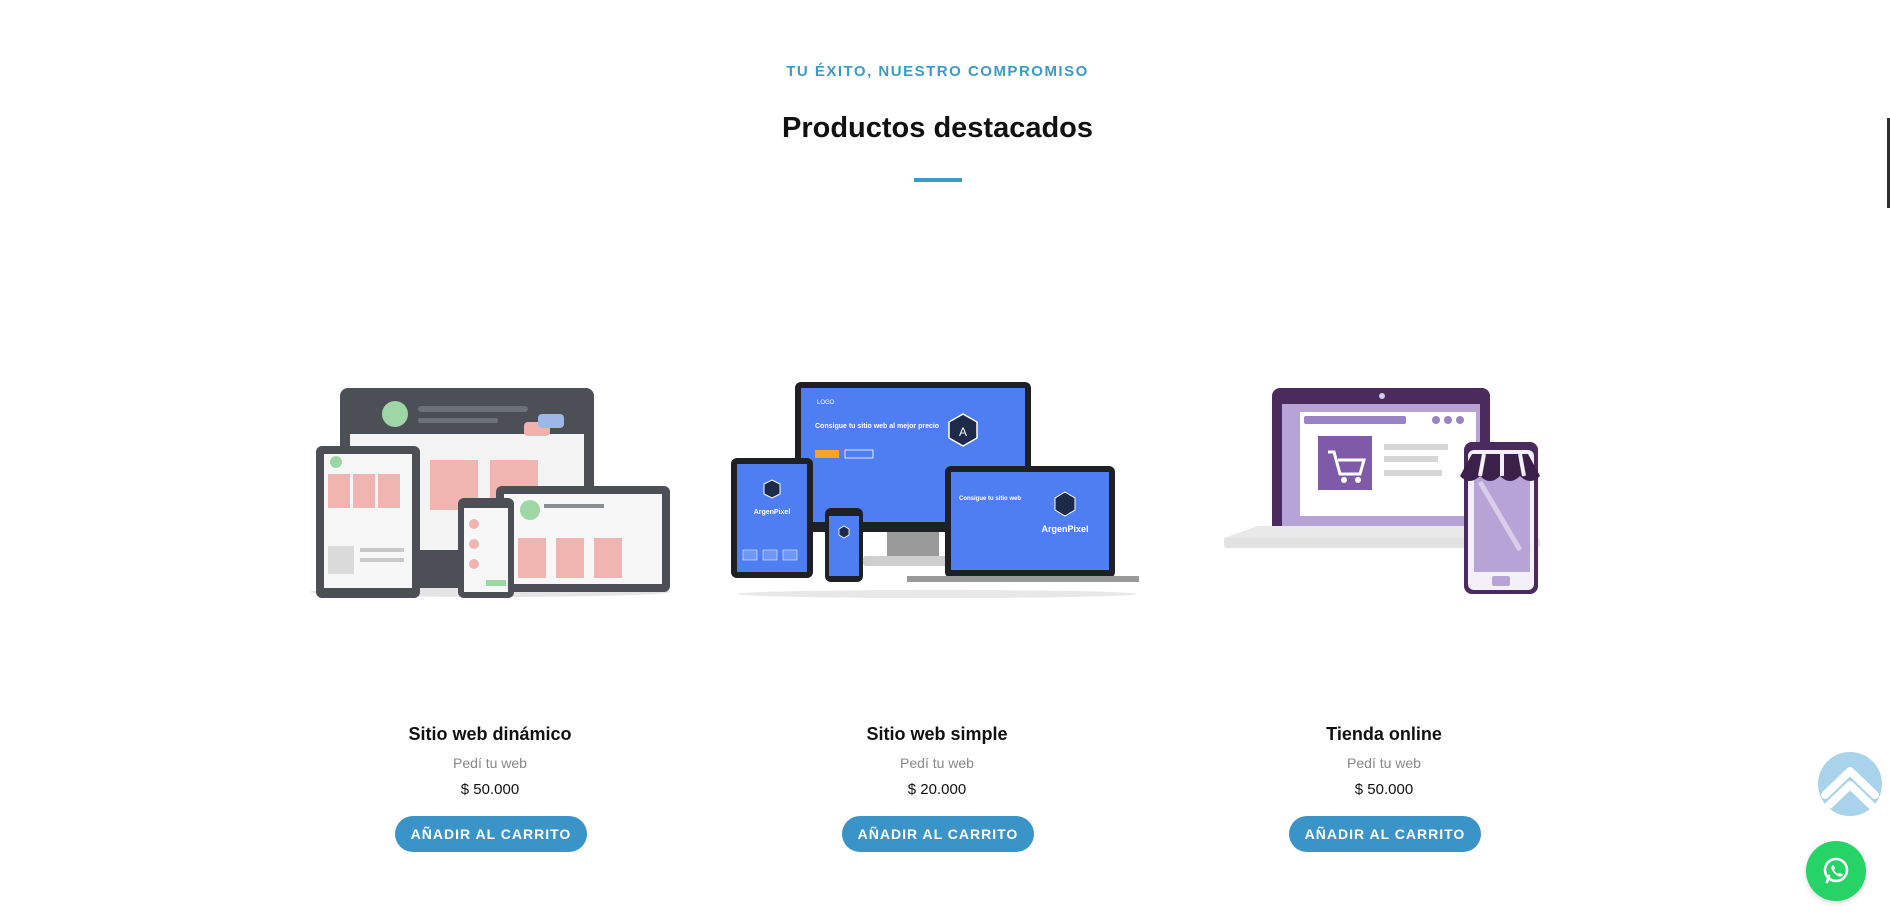 The image size is (1890, 920). I want to click on whatsapp-button, so click(1836, 871).